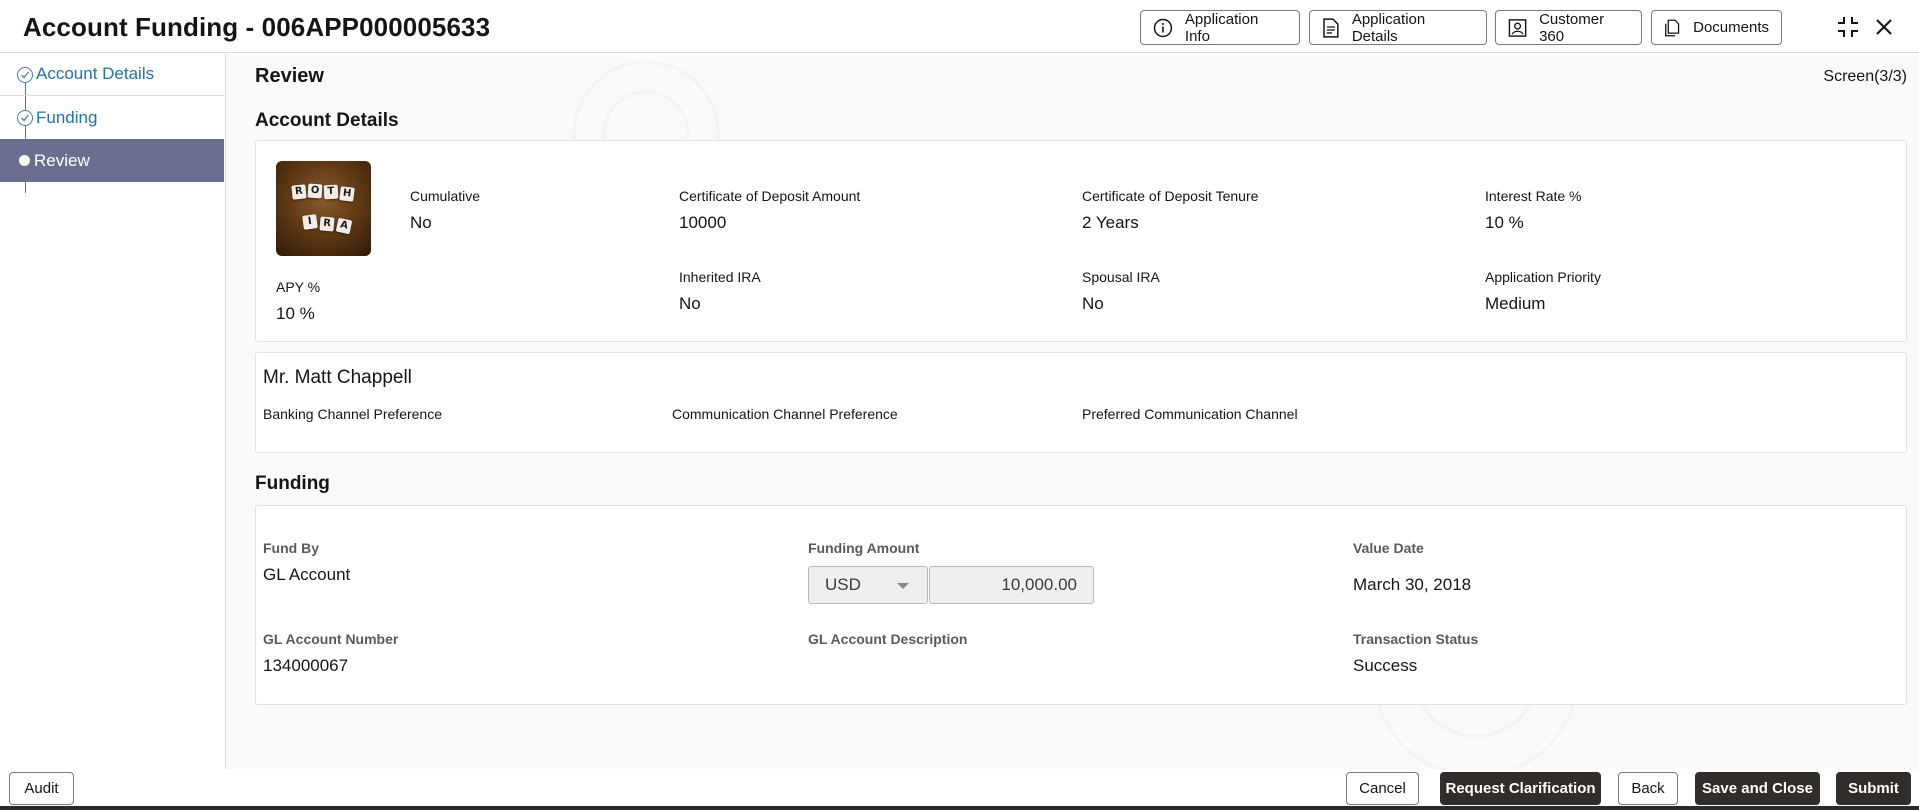 Image resolution: width=1919 pixels, height=810 pixels. I want to click on inherited-ira-label: Inherited IRA, so click(720, 277).